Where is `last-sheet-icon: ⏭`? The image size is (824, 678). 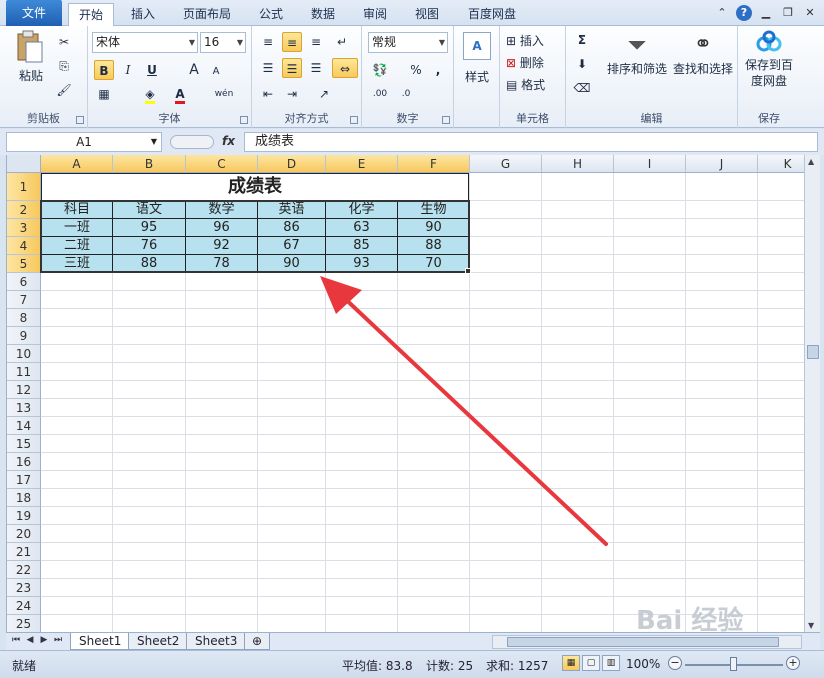
last-sheet-icon: ⏭ is located at coordinates (58, 640).